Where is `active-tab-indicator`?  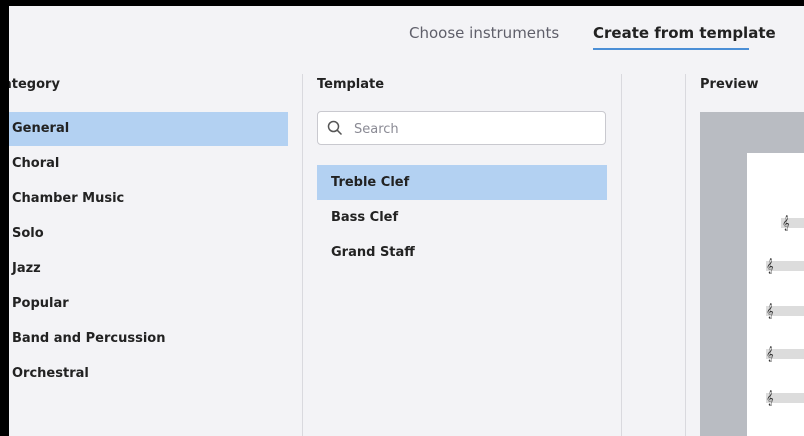 active-tab-indicator is located at coordinates (671, 49).